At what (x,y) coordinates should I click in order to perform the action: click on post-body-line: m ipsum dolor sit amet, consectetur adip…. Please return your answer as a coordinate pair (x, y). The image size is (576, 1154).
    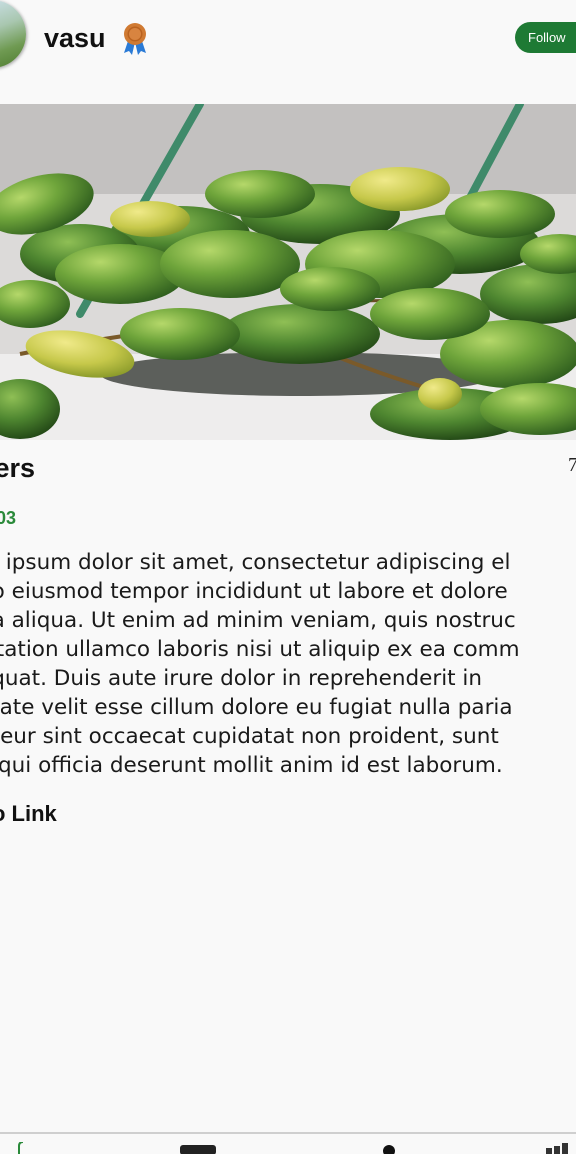
    Looking at the image, I should click on (255, 562).